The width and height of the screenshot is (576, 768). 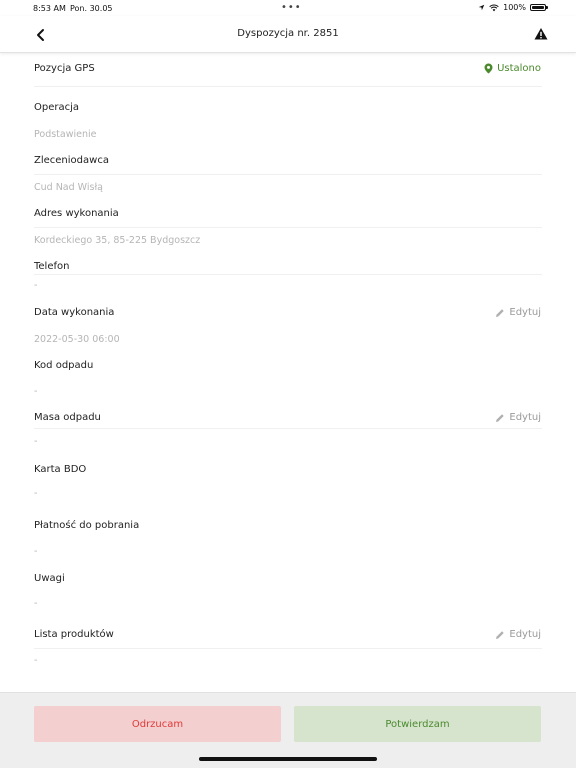 What do you see at coordinates (117, 240) in the screenshot?
I see `field-value: Kordeckiego 35, 85-225 Bydgoszcz` at bounding box center [117, 240].